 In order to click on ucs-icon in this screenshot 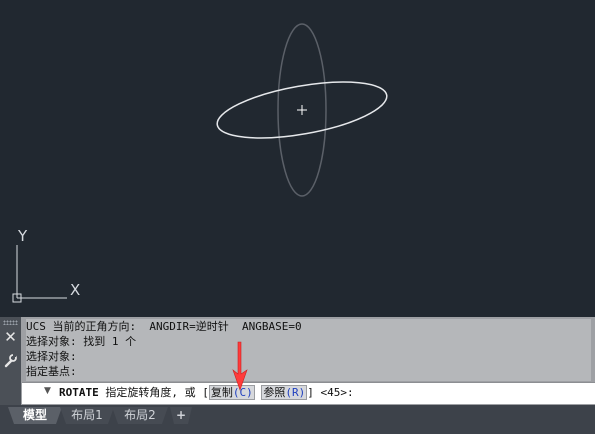, I will do `click(39, 274)`.